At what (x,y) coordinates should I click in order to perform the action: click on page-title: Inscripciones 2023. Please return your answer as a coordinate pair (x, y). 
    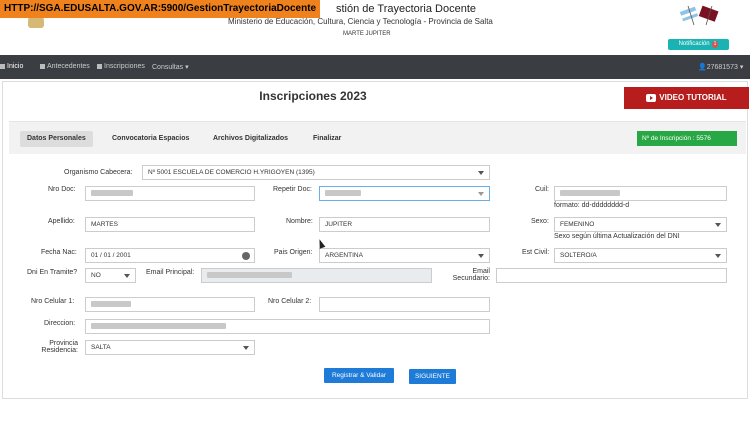
    Looking at the image, I should click on (313, 96).